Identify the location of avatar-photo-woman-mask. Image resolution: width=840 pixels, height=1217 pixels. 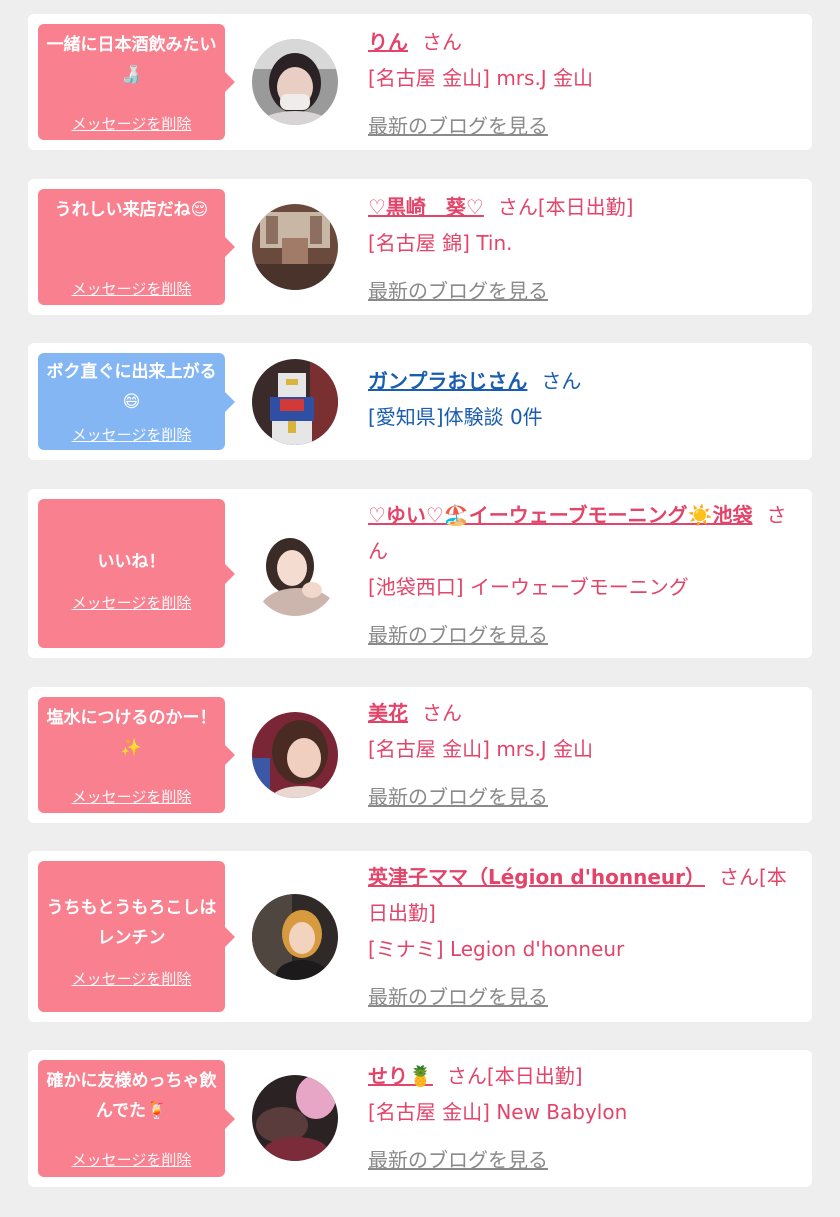
(295, 82).